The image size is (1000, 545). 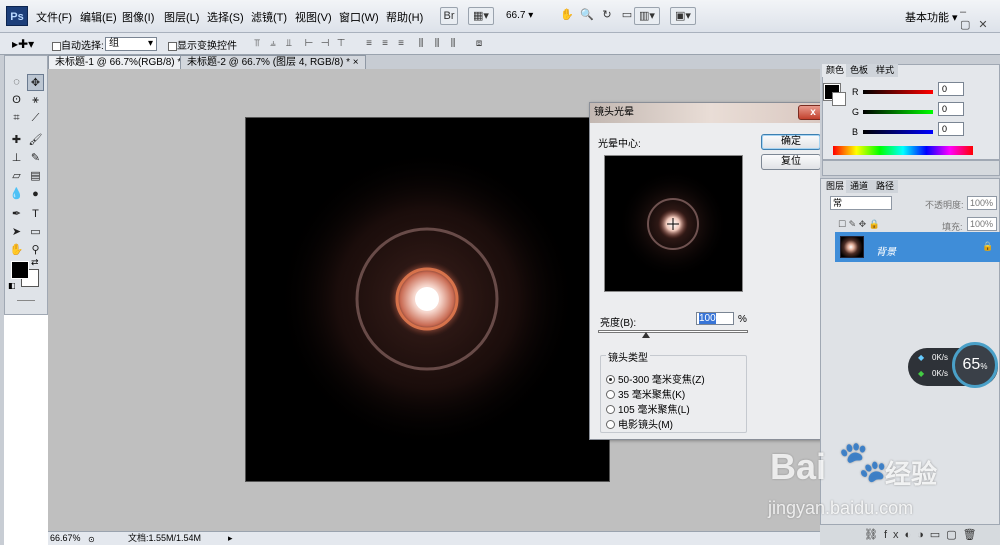 What do you see at coordinates (35, 262) in the screenshot?
I see `swap-colors-icon: ⇄` at bounding box center [35, 262].